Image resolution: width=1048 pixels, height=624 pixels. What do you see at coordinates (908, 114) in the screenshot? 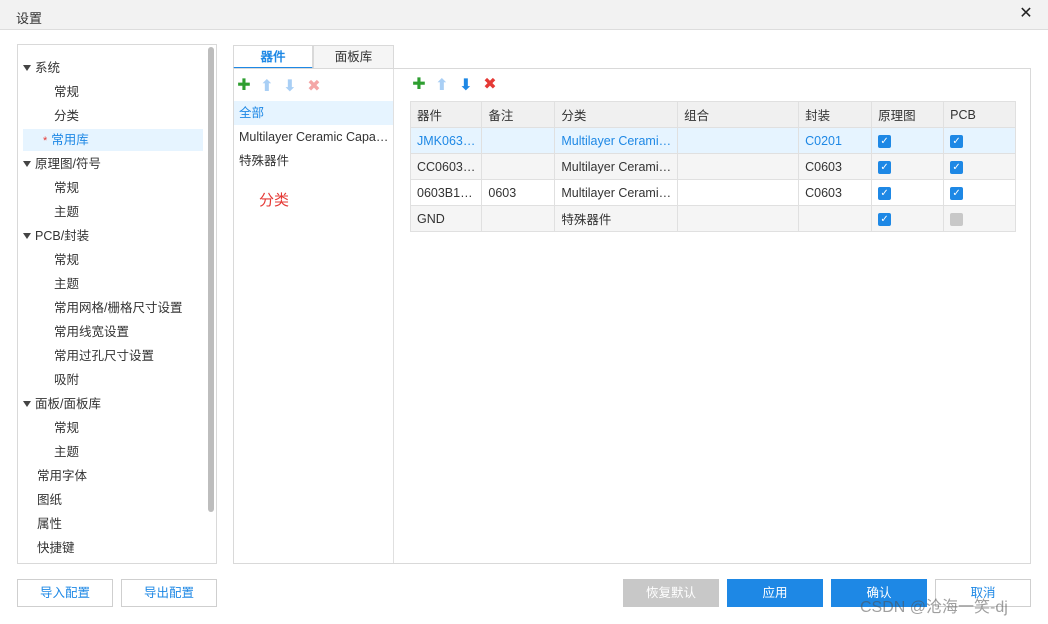
I see `col-header-schematic: 原理图` at bounding box center [908, 114].